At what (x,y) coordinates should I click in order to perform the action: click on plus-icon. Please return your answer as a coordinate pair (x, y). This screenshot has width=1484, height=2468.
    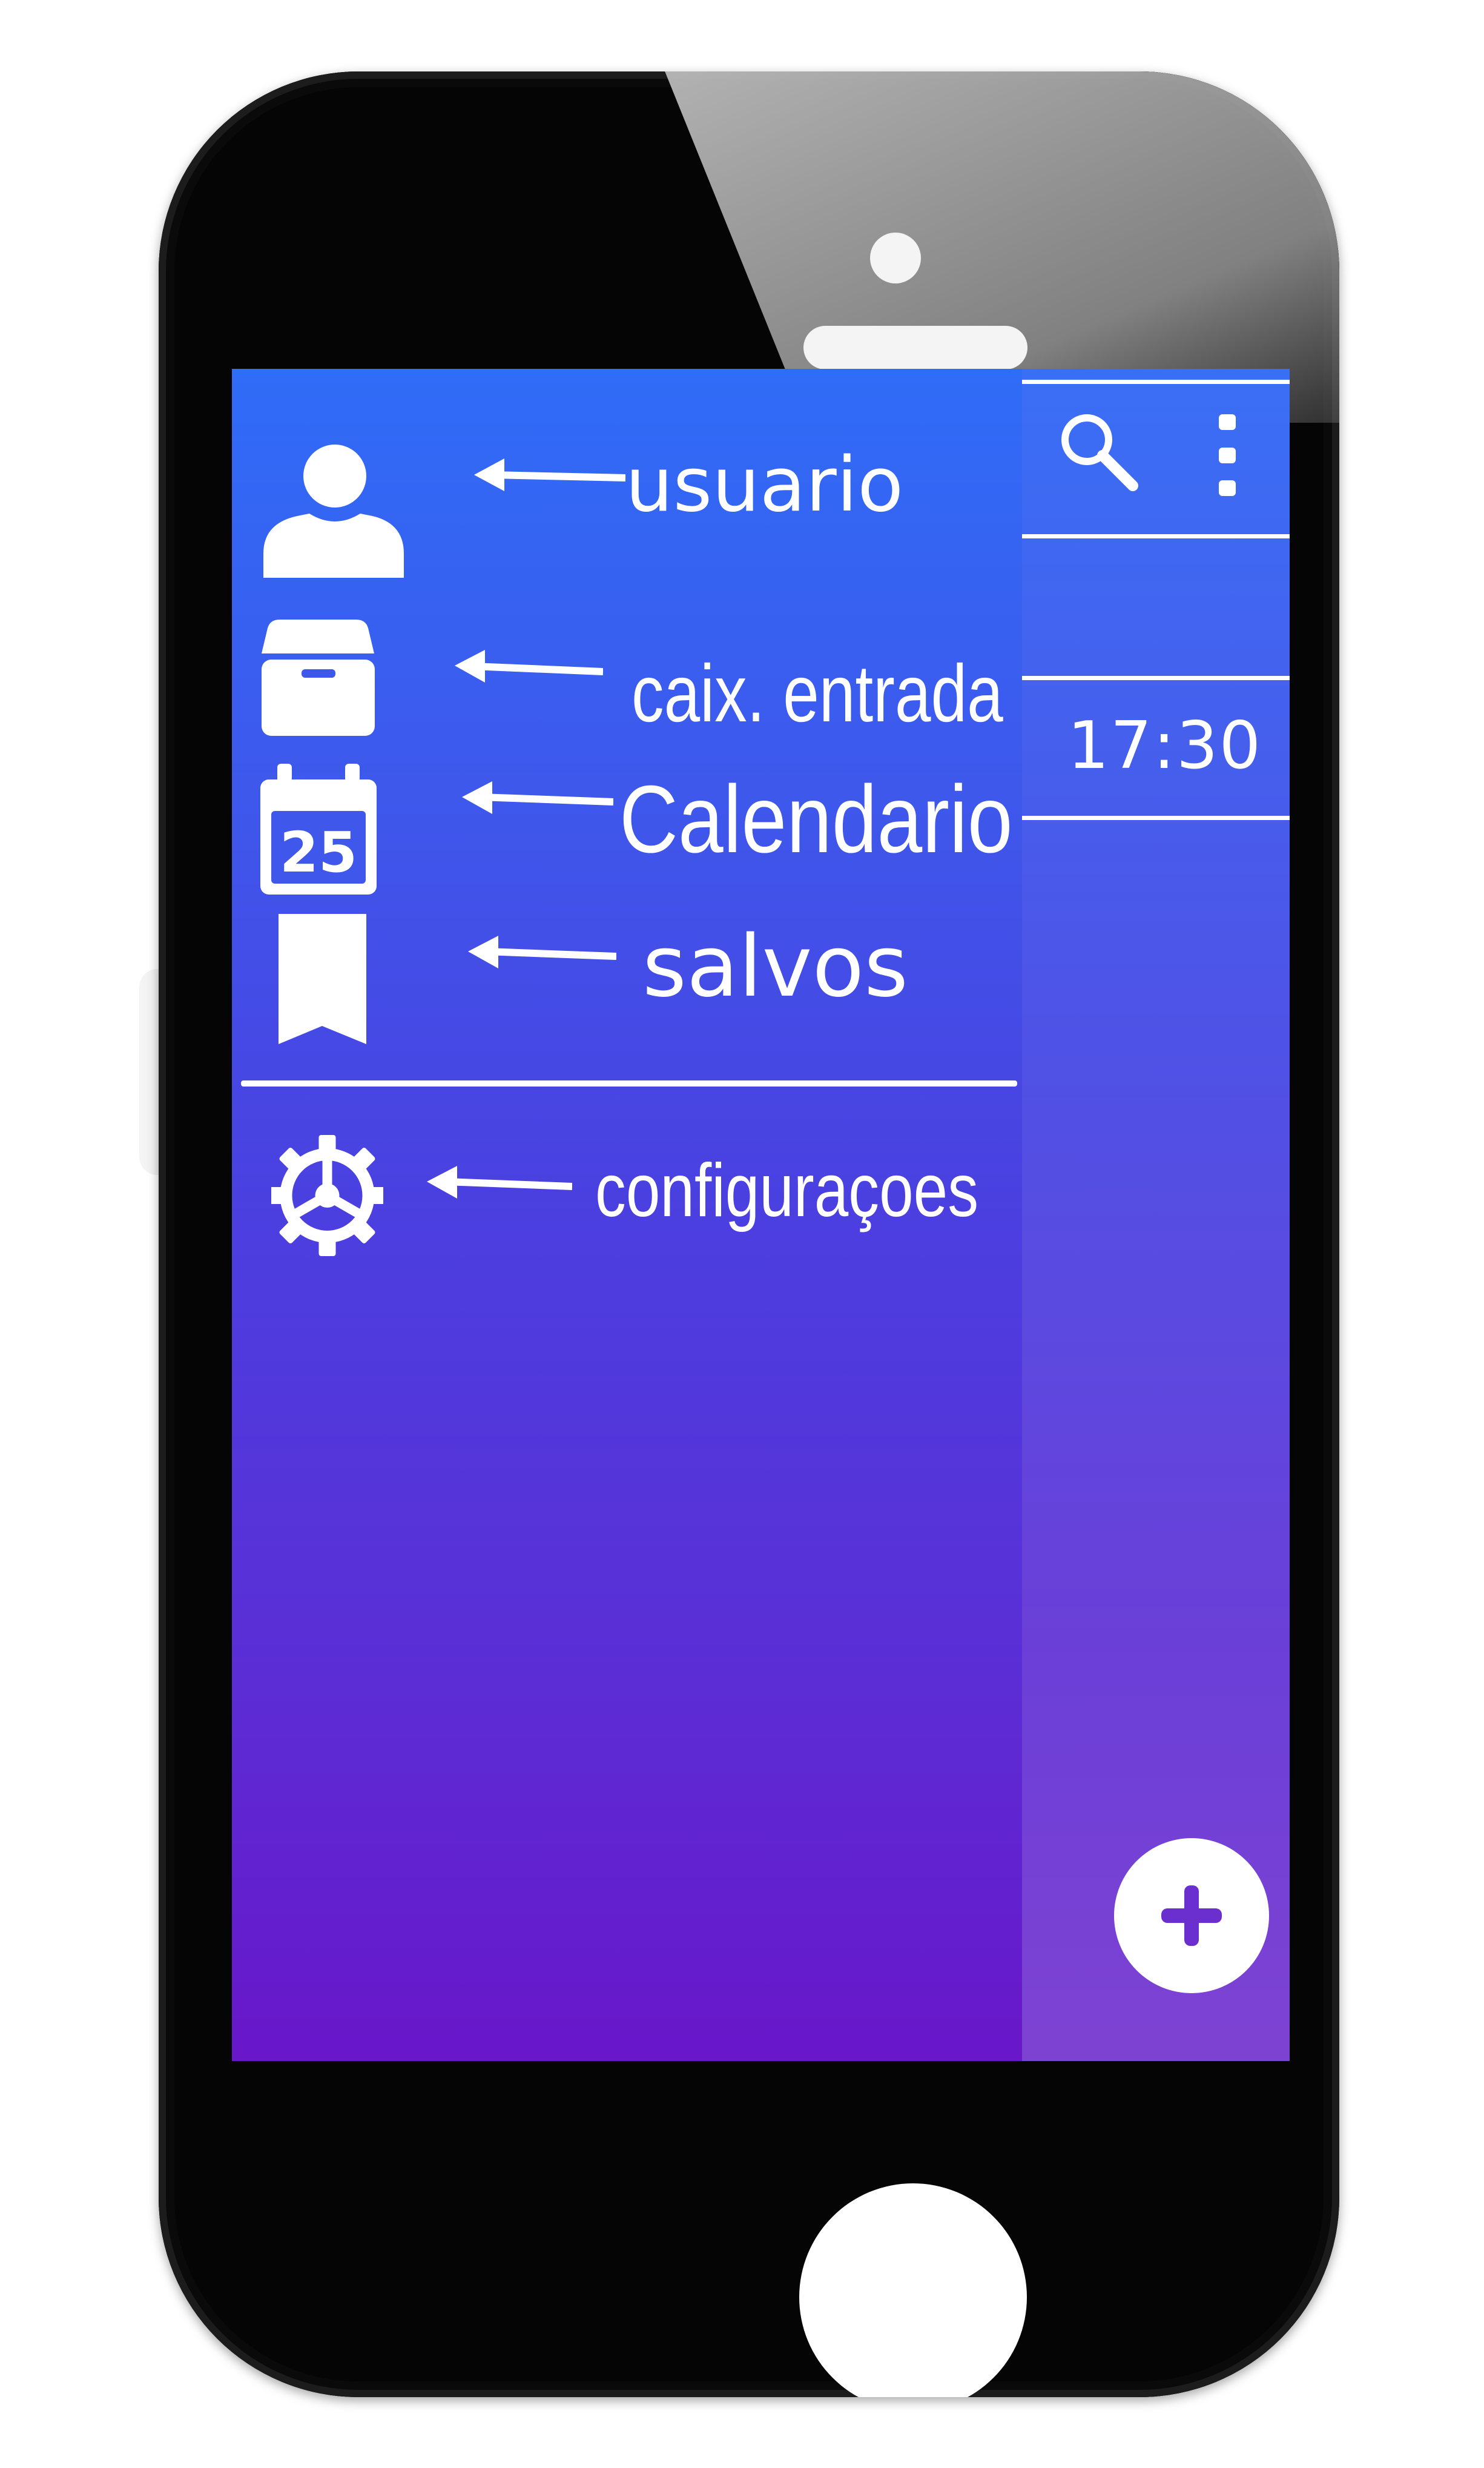
    Looking at the image, I should click on (1191, 1915).